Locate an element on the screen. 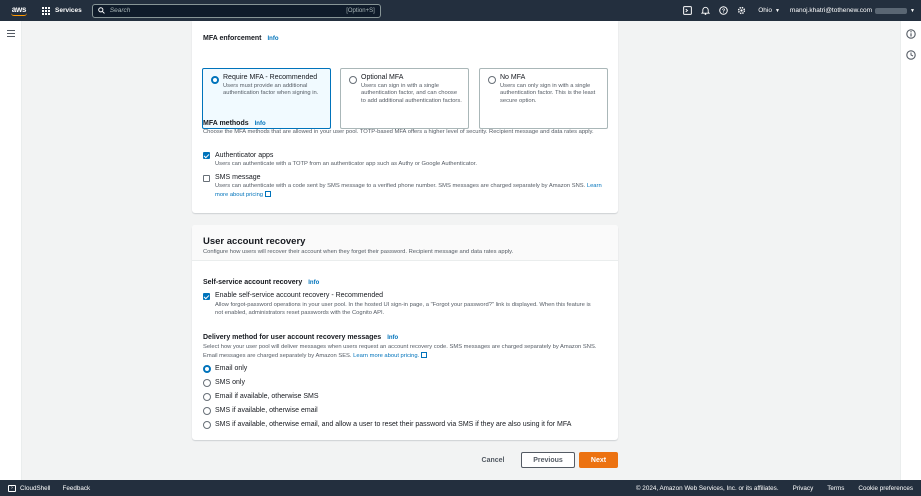 This screenshot has height=496, width=921. region-selector: Ohio ▼ is located at coordinates (769, 10).